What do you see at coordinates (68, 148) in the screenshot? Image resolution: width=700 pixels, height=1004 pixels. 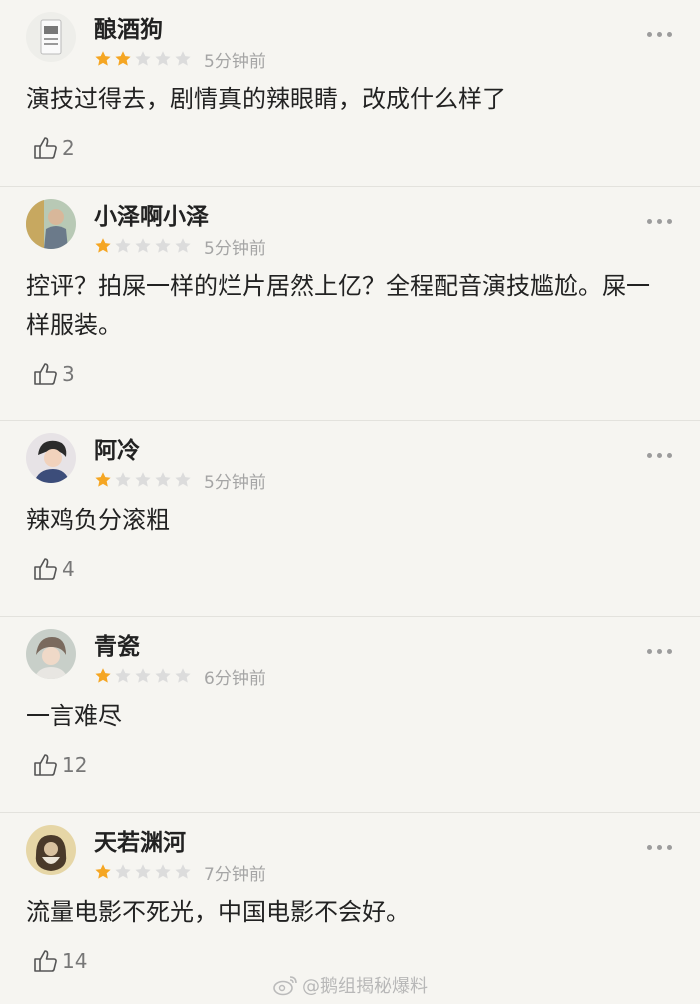 I see `like-count: 2` at bounding box center [68, 148].